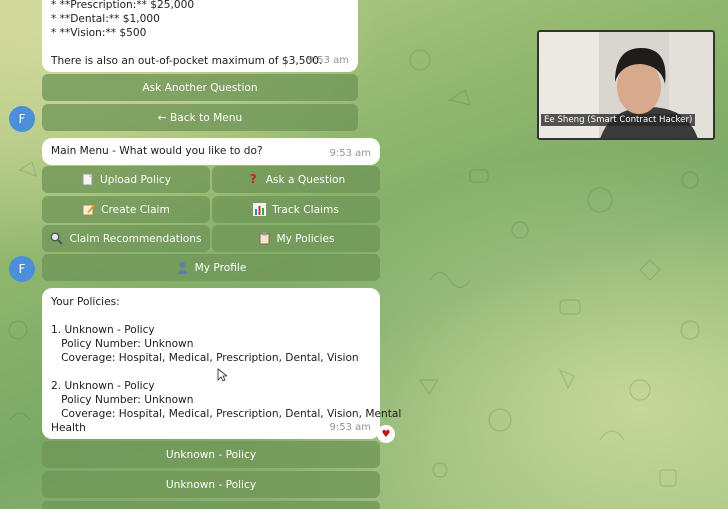  I want to click on my-policies-button: My Policies, so click(296, 238).